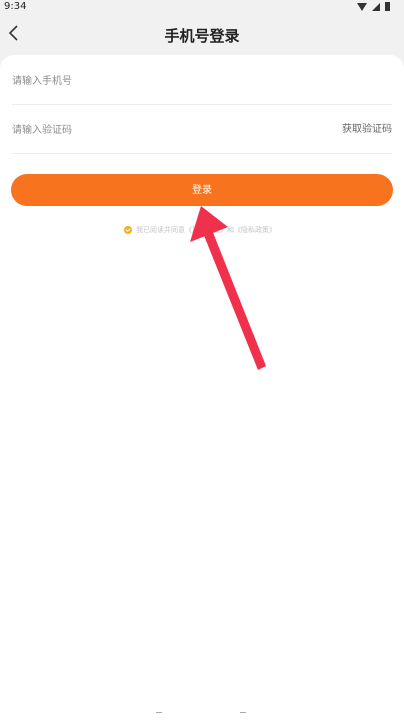 The height and width of the screenshot is (720, 404). I want to click on status-time: 9:34, so click(15, 6).